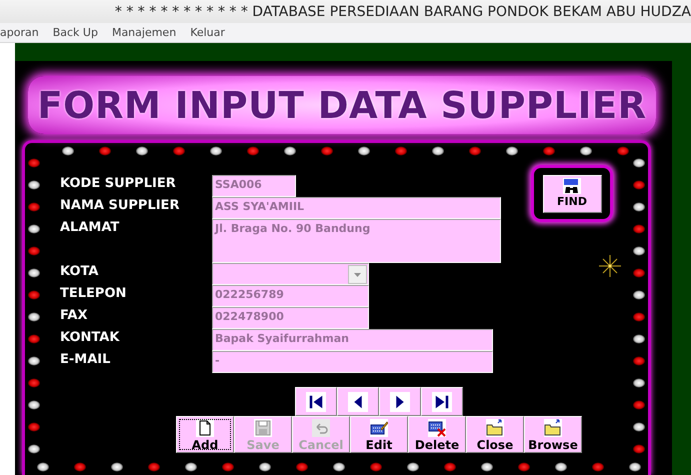 This screenshot has height=475, width=691. What do you see at coordinates (74, 316) in the screenshot?
I see `field-label: FAX` at bounding box center [74, 316].